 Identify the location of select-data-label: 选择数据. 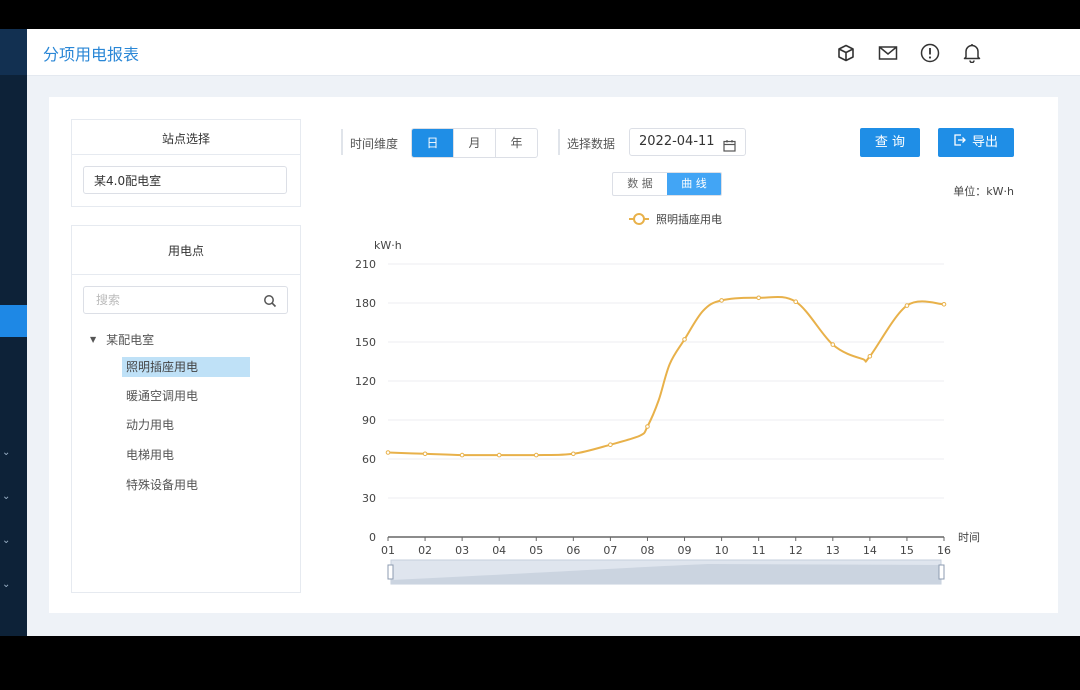
(591, 144).